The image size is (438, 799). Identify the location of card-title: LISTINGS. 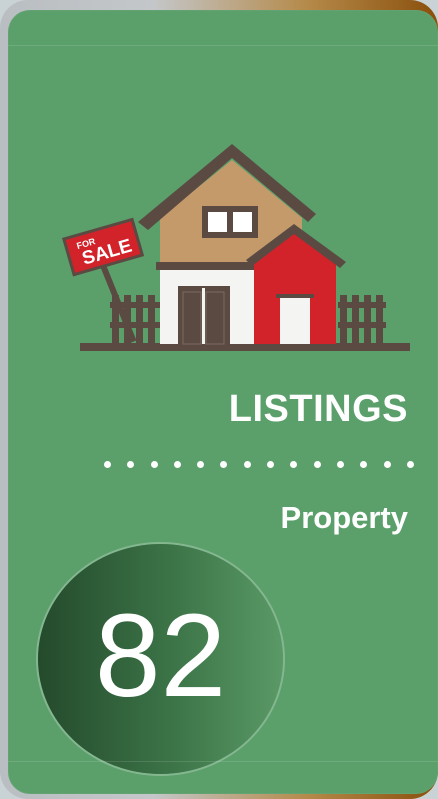
(318, 409).